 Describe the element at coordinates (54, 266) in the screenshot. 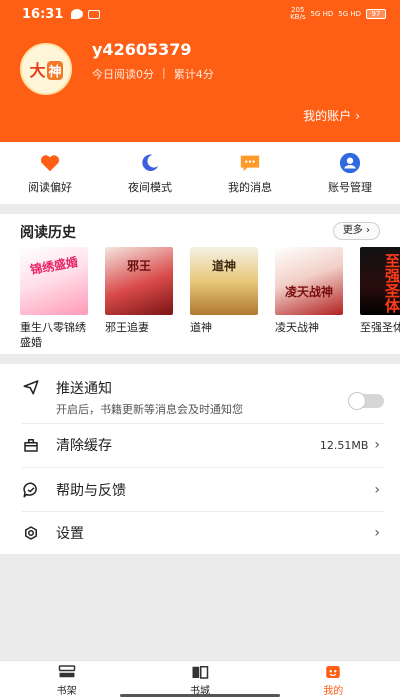

I see `cover-art: 锦绣盛婚` at that location.